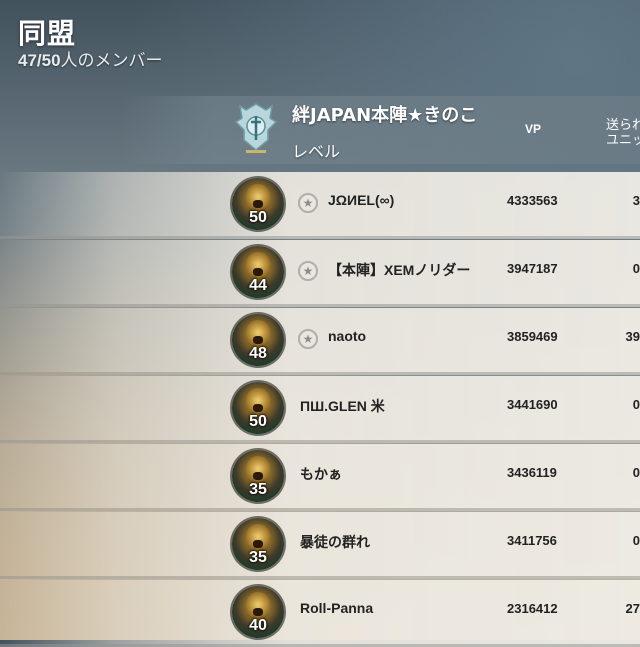  Describe the element at coordinates (623, 140) in the screenshot. I see `sent-units-header-line2: ユニッ` at that location.